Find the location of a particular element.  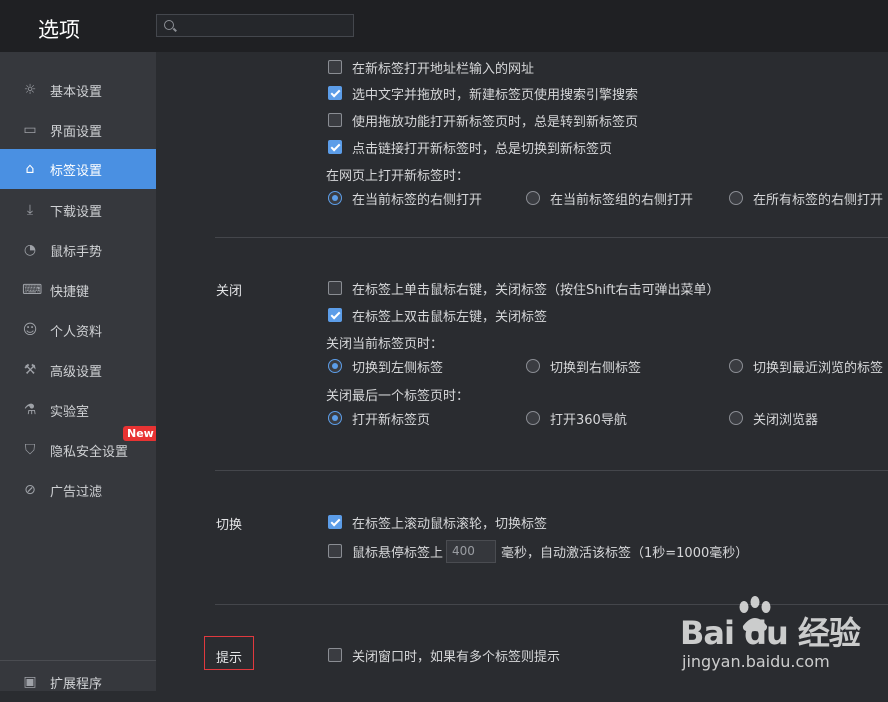

option-label: 关闭窗口时，如果有多个标签则提示 is located at coordinates (456, 657).